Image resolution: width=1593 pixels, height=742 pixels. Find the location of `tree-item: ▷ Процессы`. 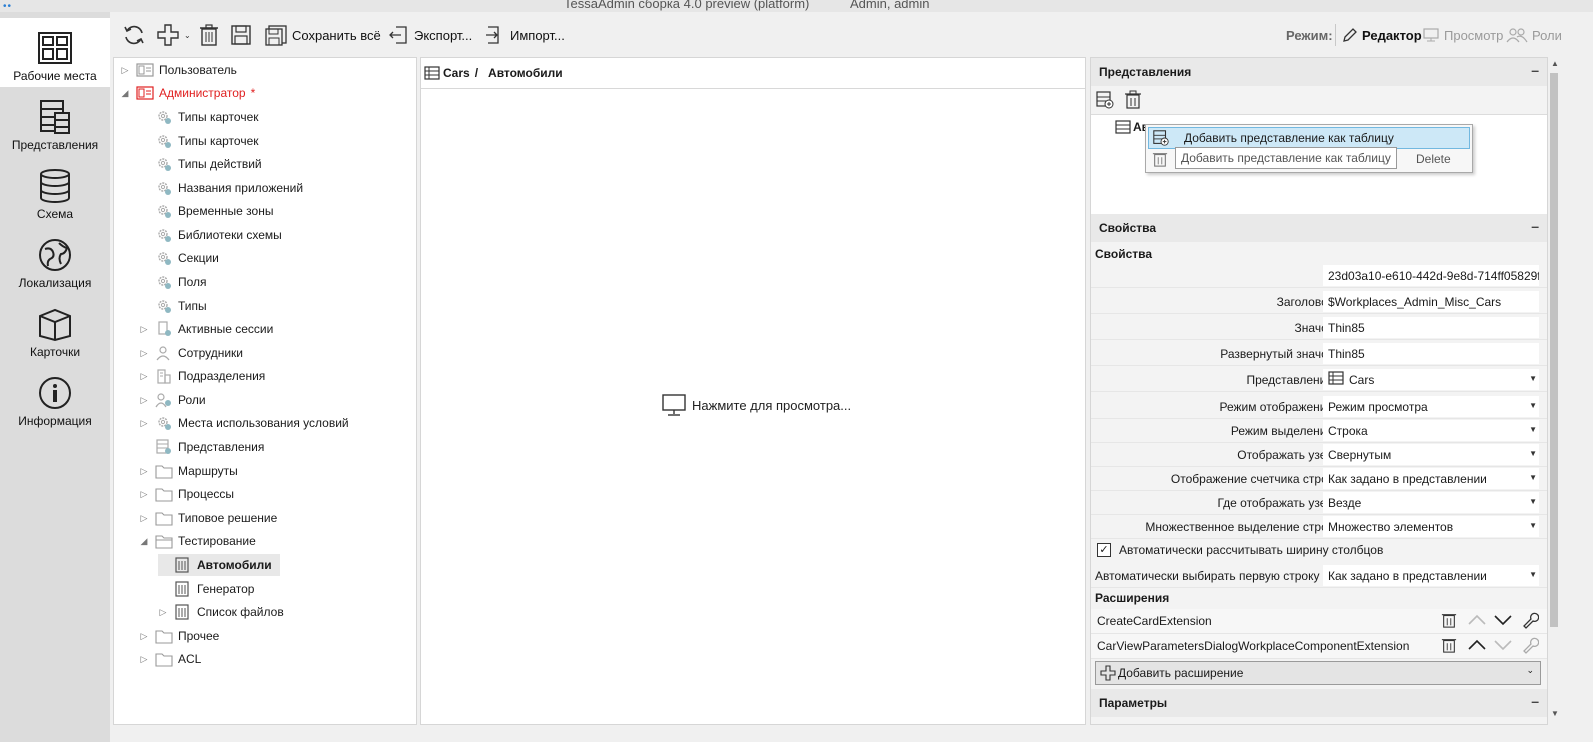

tree-item: ▷ Процессы is located at coordinates (186, 494).